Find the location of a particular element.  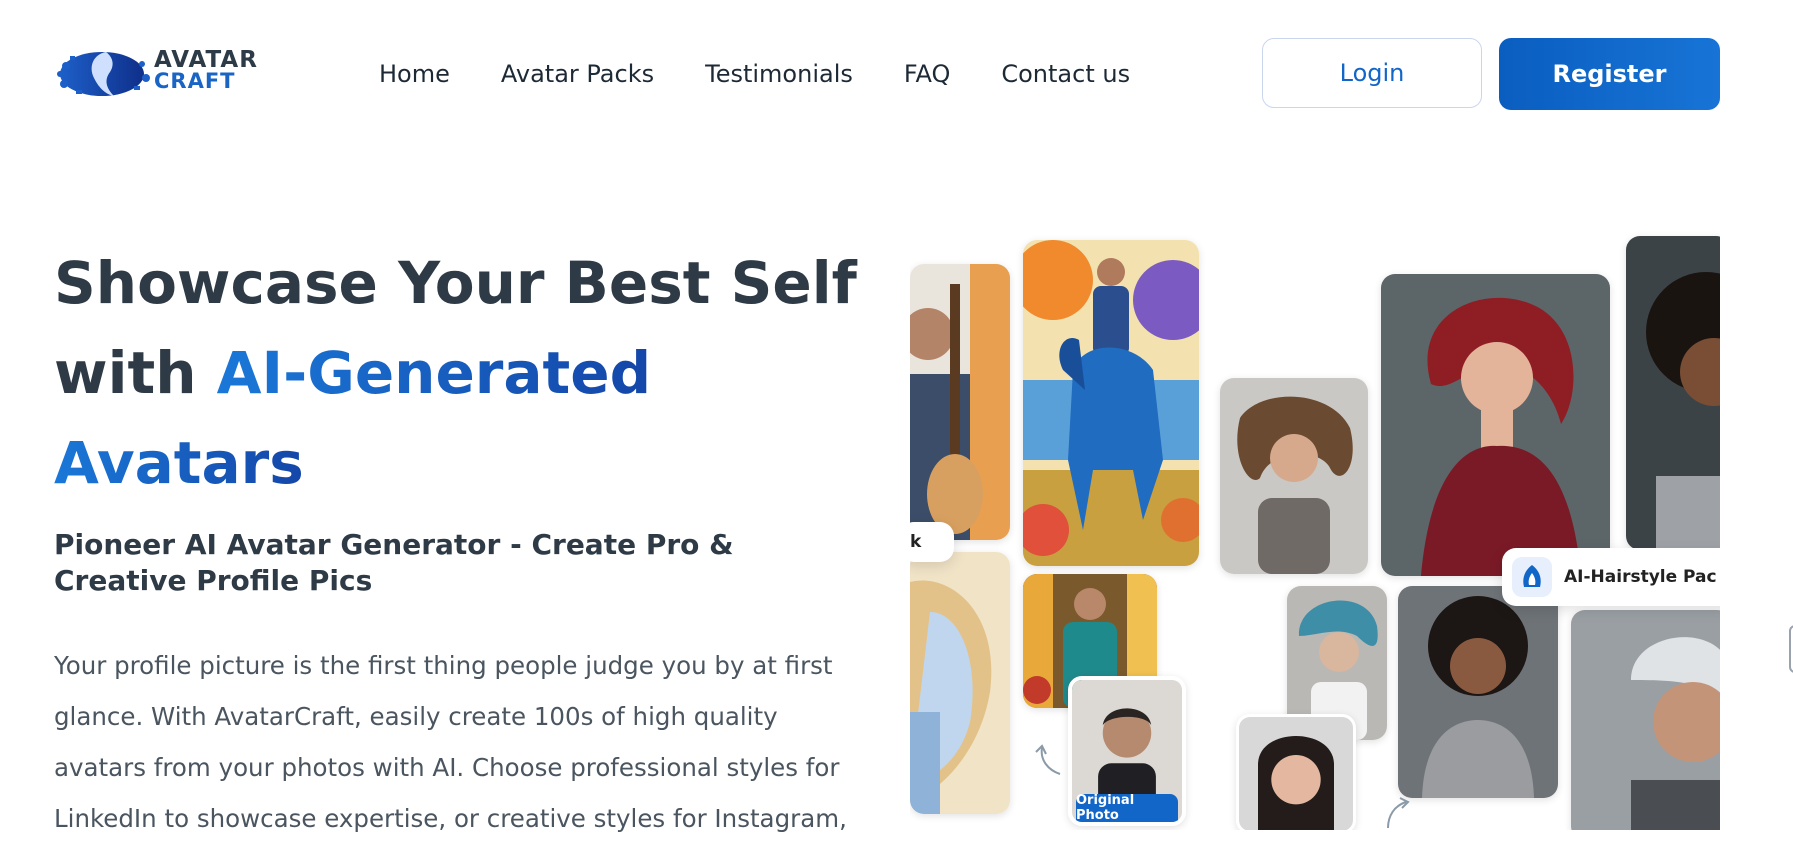

avatar-image-angel is located at coordinates (960, 683).